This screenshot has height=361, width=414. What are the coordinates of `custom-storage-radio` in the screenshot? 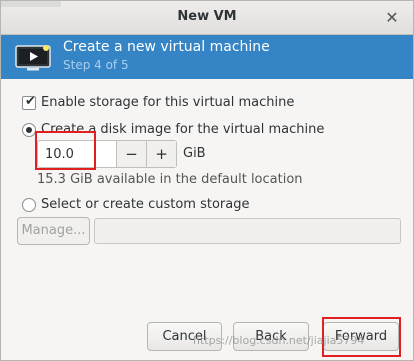 It's located at (29, 205).